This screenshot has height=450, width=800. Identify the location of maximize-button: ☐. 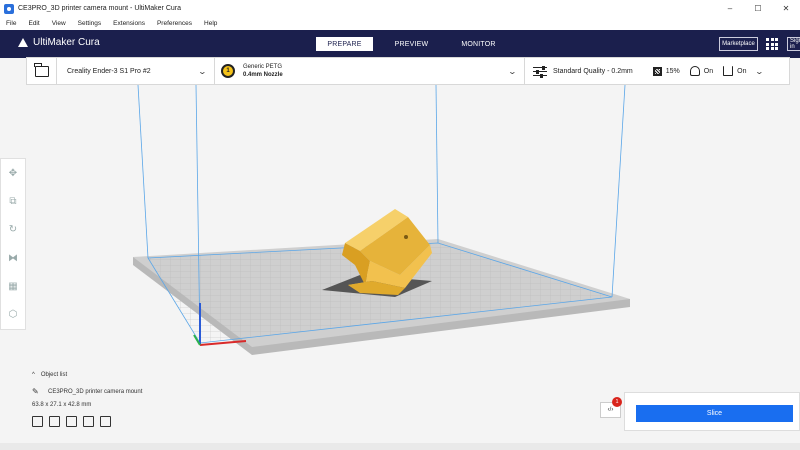
(758, 8).